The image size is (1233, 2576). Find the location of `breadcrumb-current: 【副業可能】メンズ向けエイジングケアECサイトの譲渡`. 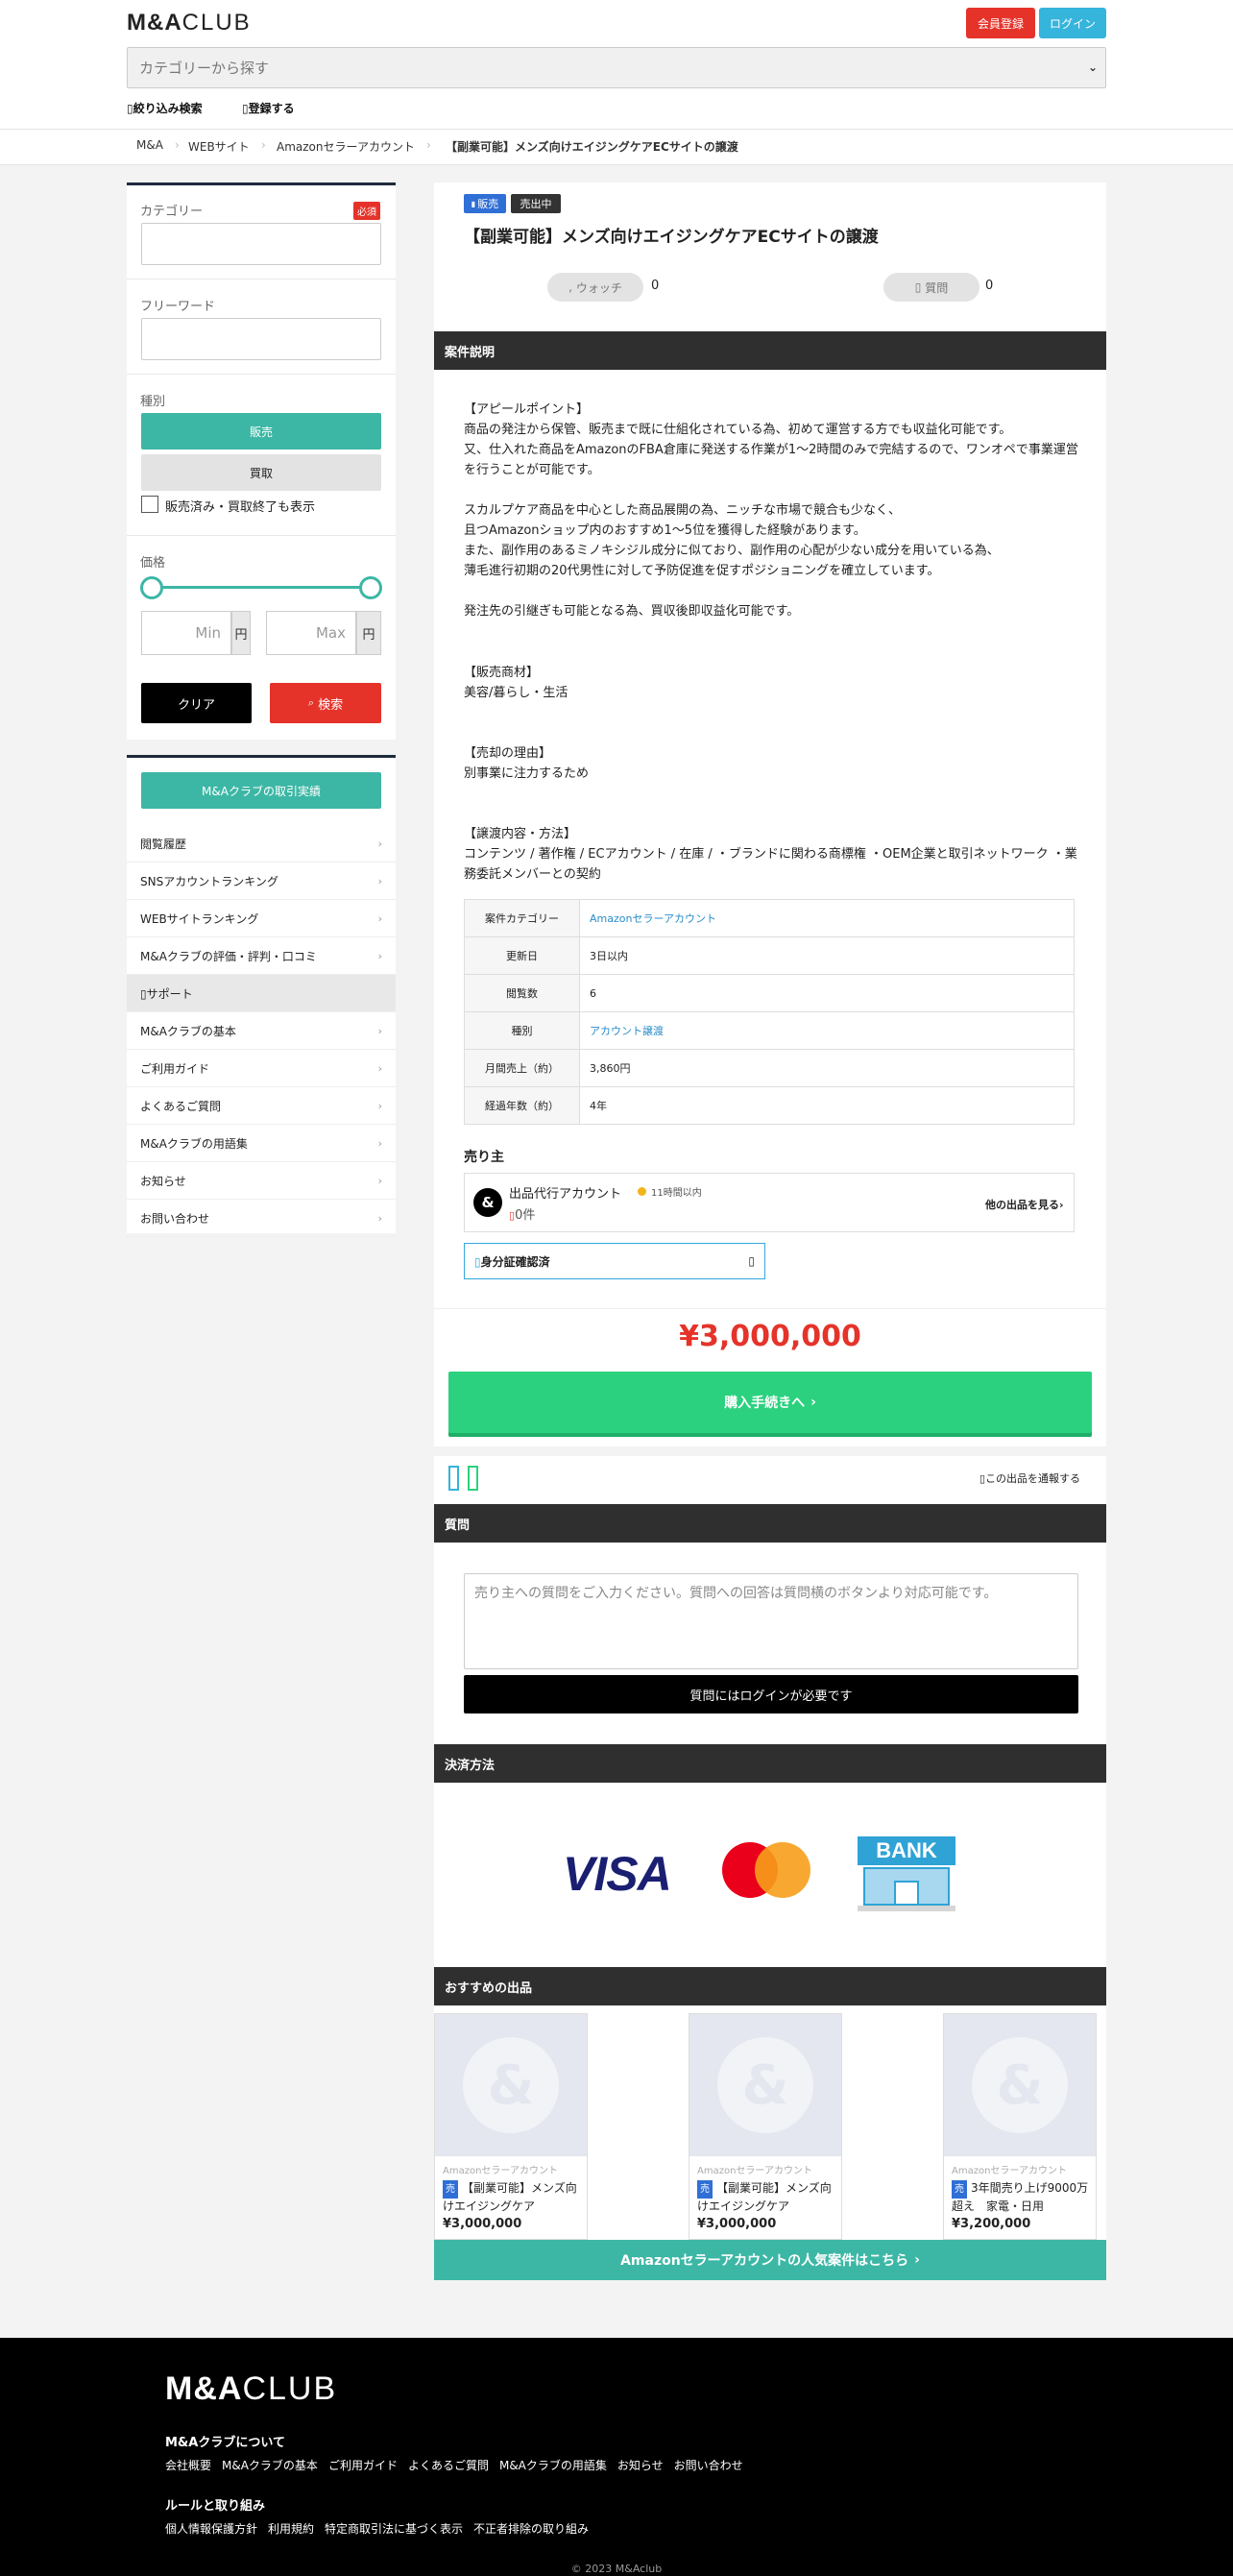

breadcrumb-current: 【副業可能】メンズ向けエイジングケアECサイトの譲渡 is located at coordinates (592, 147).